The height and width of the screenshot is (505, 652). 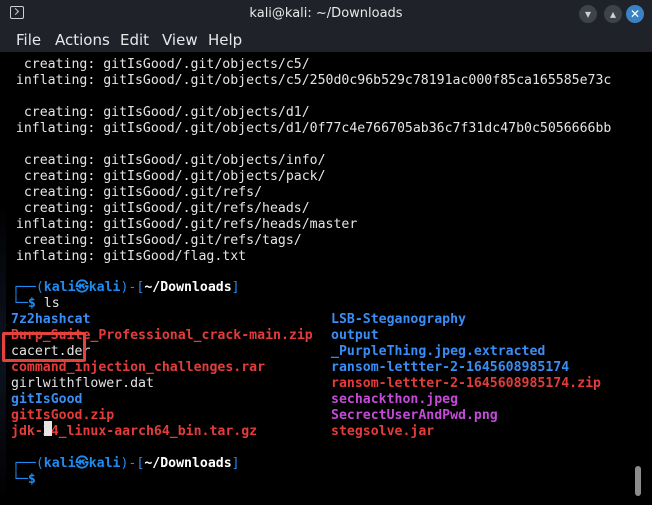 What do you see at coordinates (588, 14) in the screenshot?
I see `minimize-button: ▾` at bounding box center [588, 14].